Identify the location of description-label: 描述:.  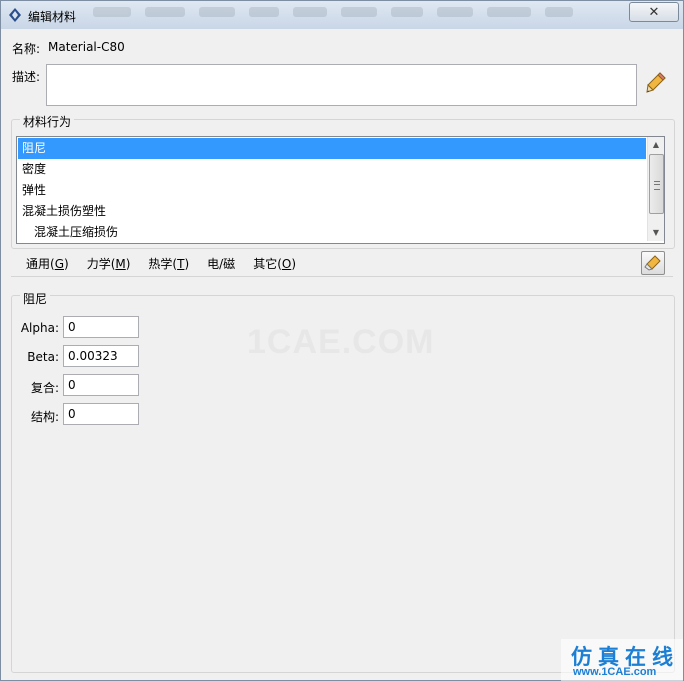
(26, 77).